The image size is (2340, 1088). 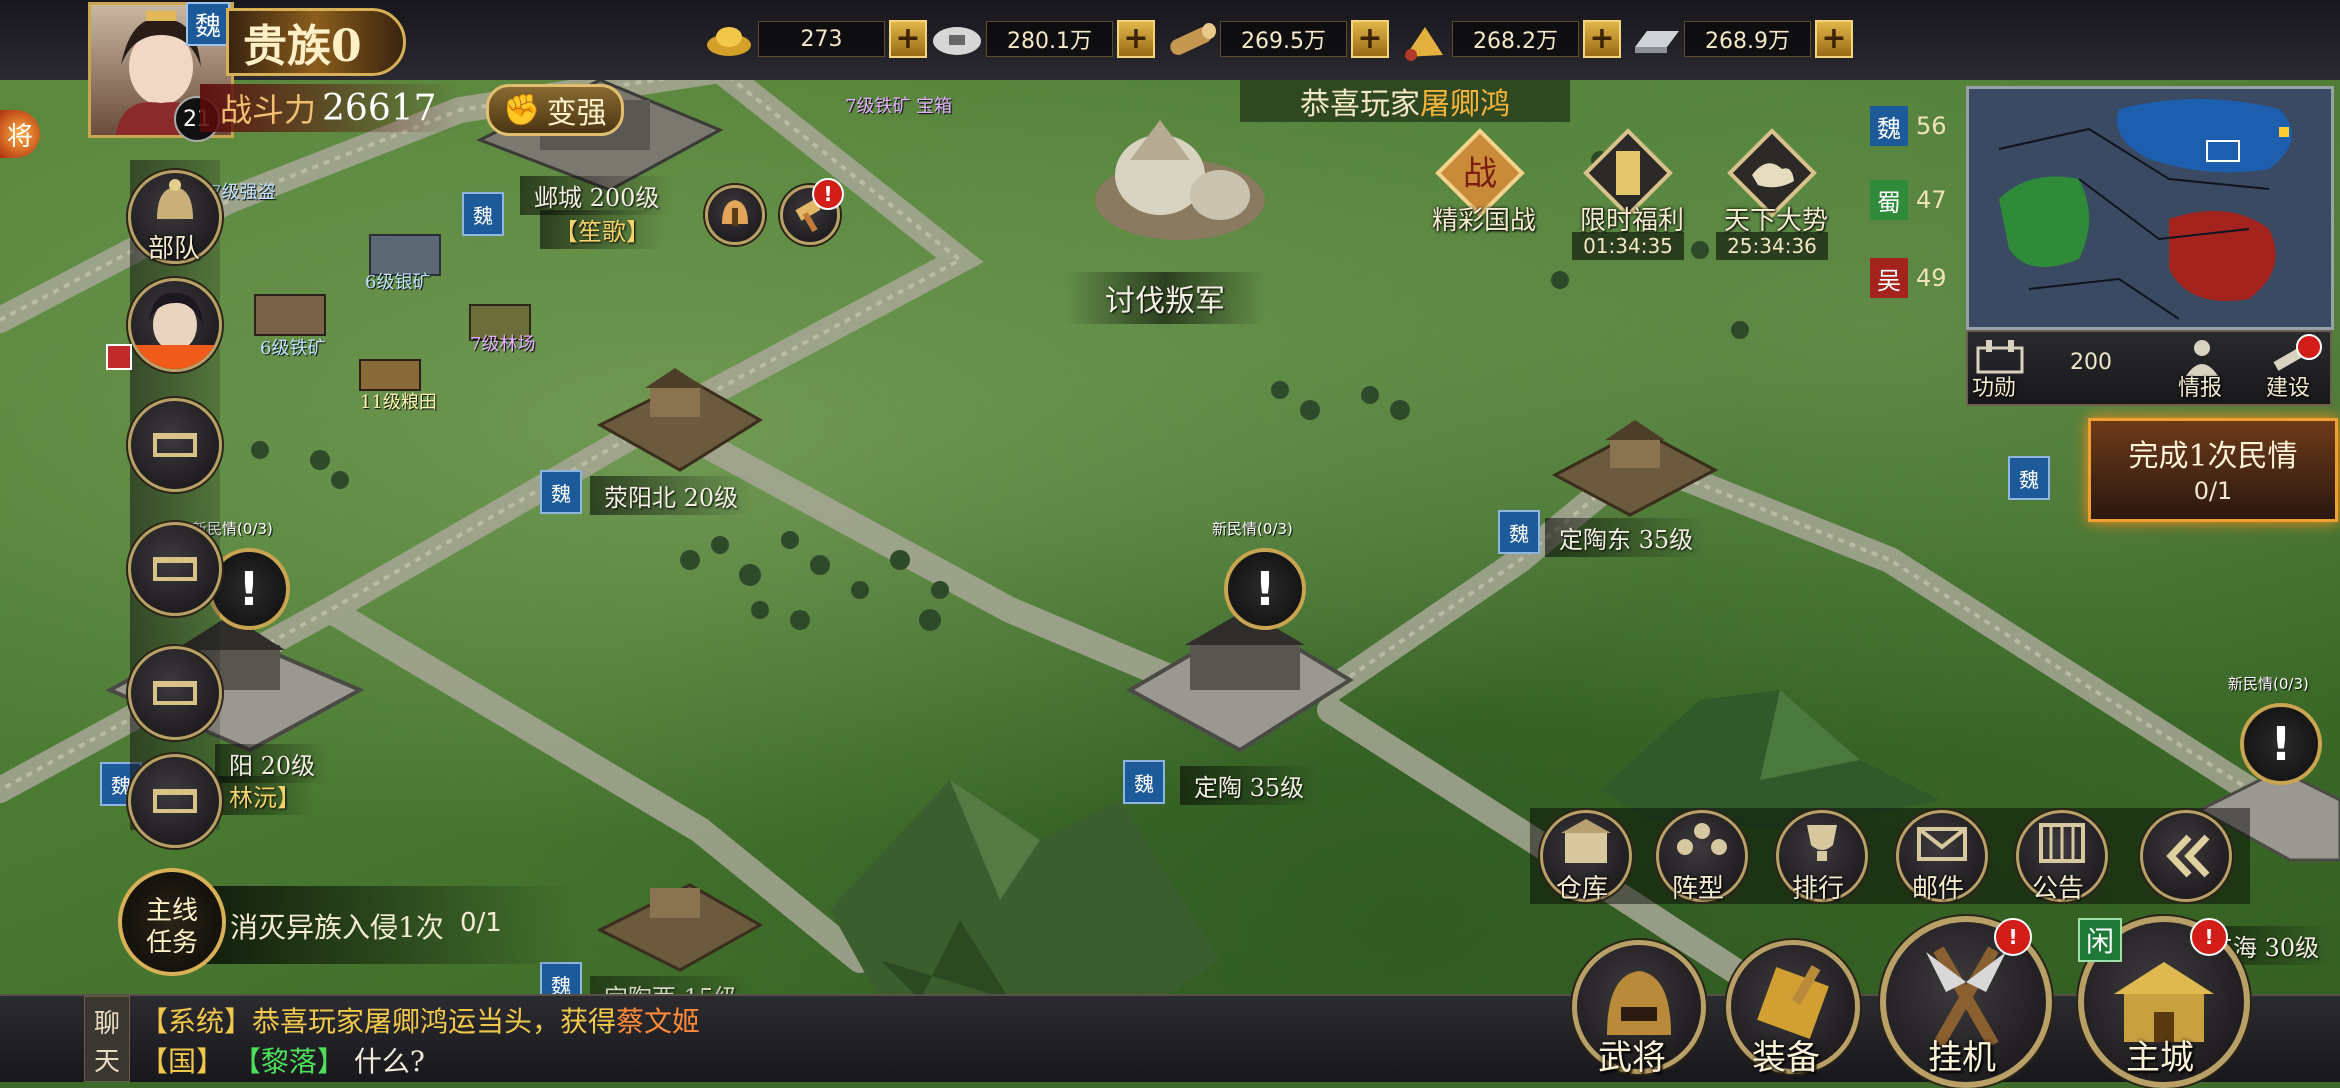 What do you see at coordinates (1818, 889) in the screenshot?
I see `action-label: 排行` at bounding box center [1818, 889].